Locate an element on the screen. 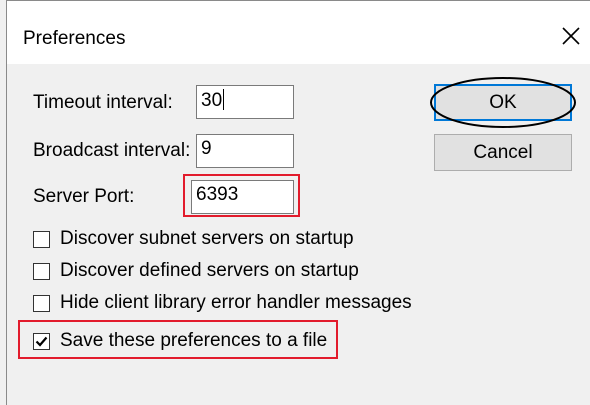 The height and width of the screenshot is (405, 590). save-preferences-checkbox is located at coordinates (41, 341).